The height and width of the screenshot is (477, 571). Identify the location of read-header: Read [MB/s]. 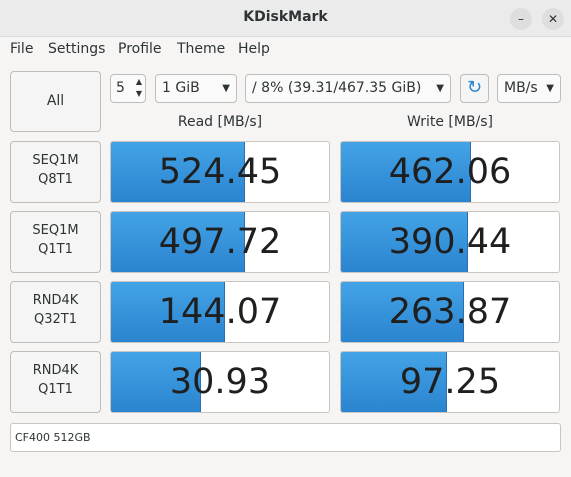
(220, 122).